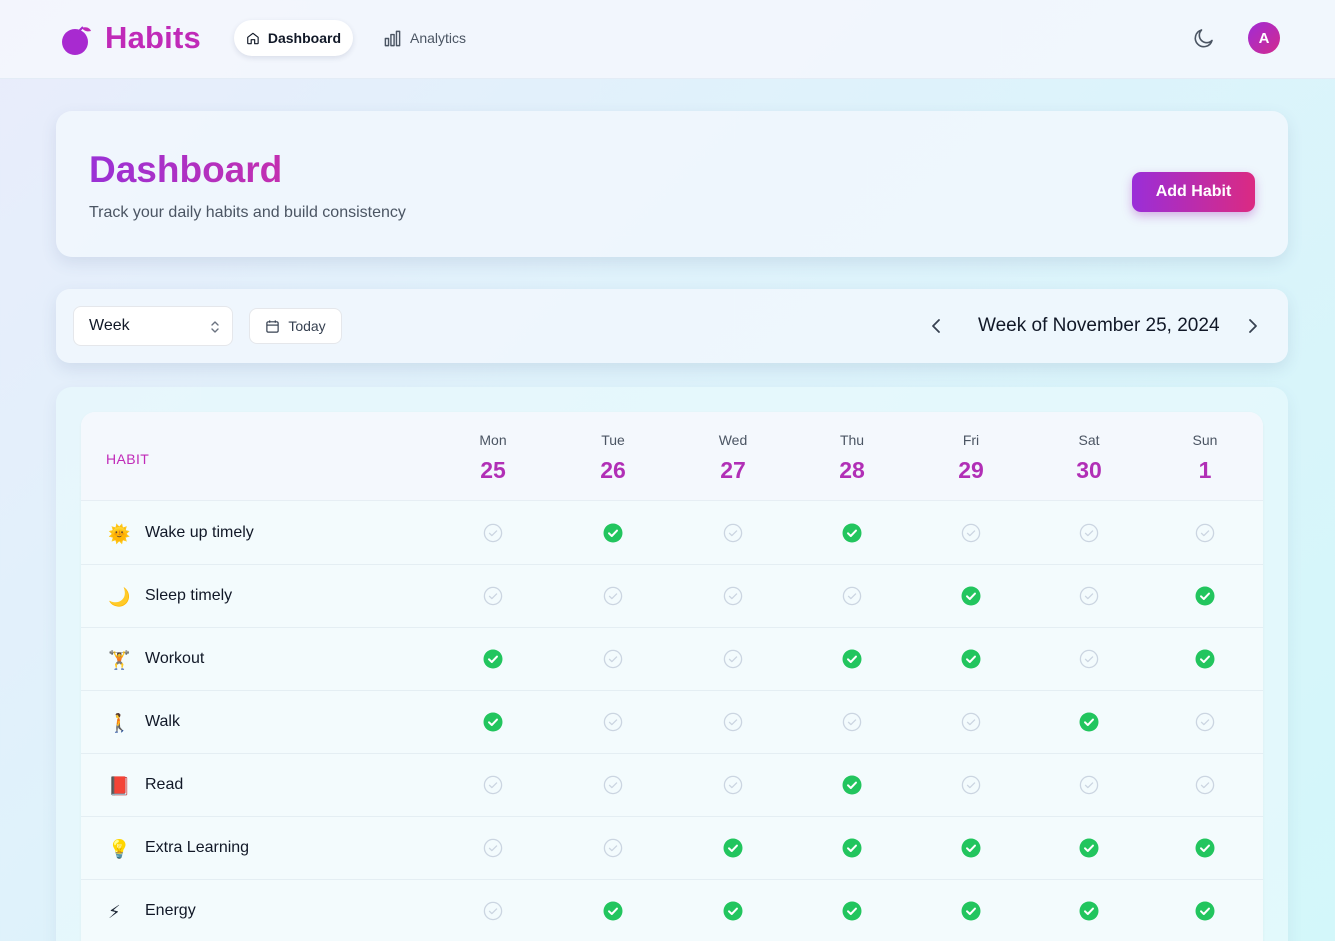  I want to click on habit-name: Sleep timely, so click(188, 596).